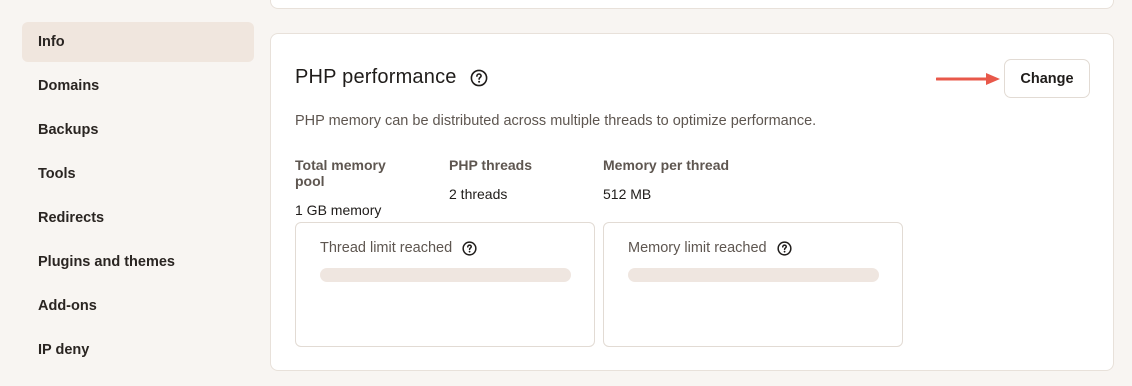 This screenshot has height=386, width=1132. What do you see at coordinates (138, 174) in the screenshot?
I see `sidebar-item-tools: Tools` at bounding box center [138, 174].